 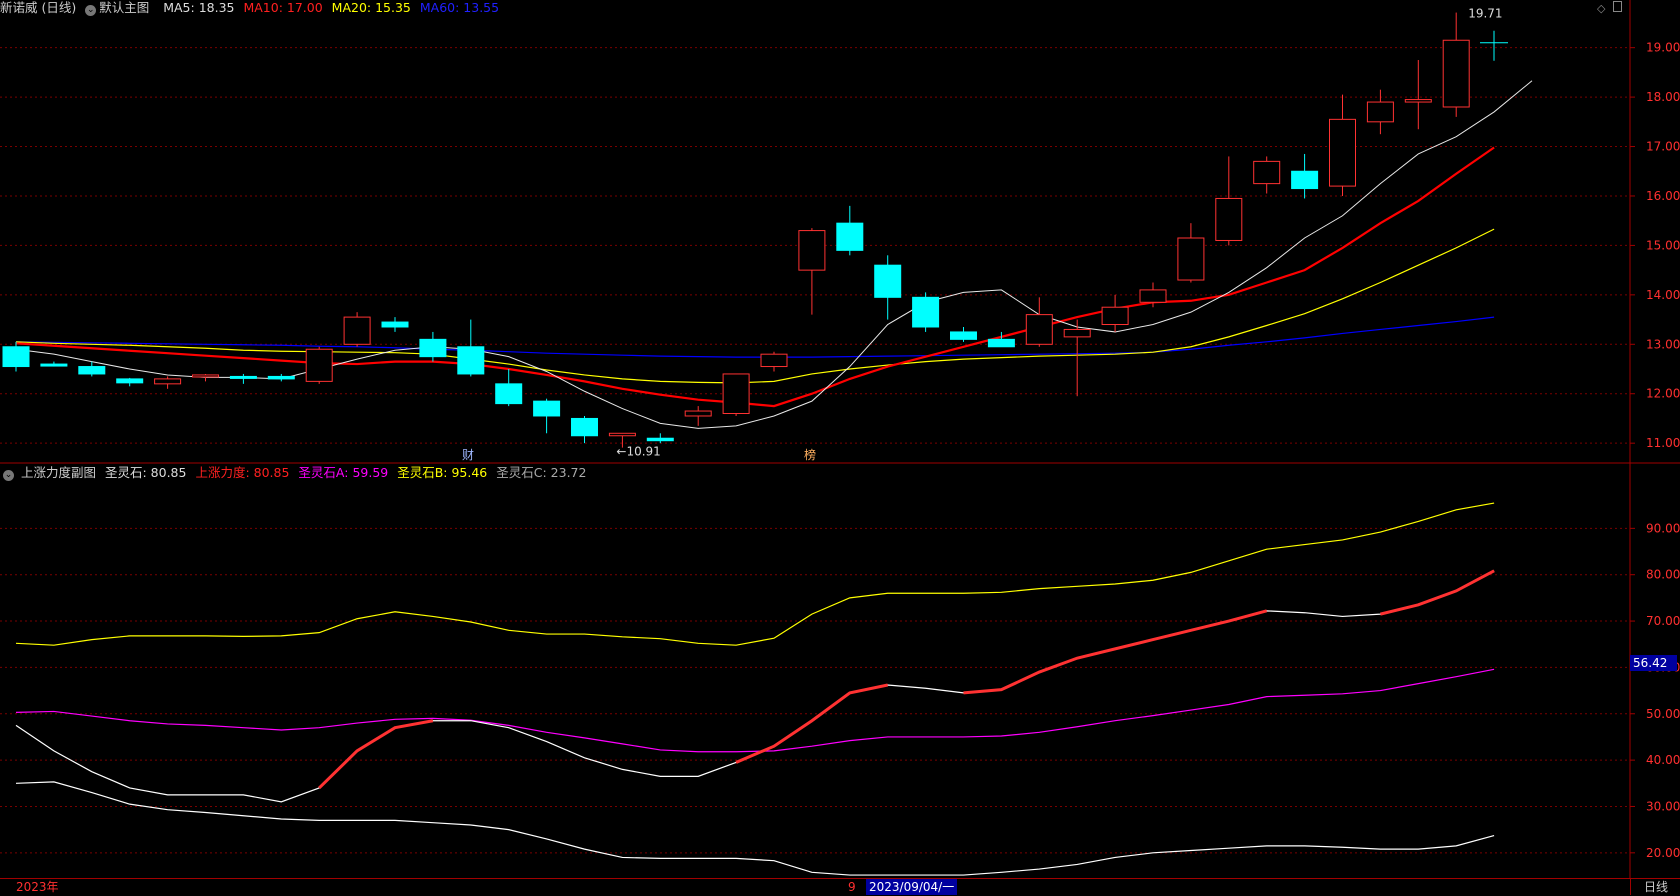 I want to click on y-tick-label: 80.00, so click(x=1663, y=575).